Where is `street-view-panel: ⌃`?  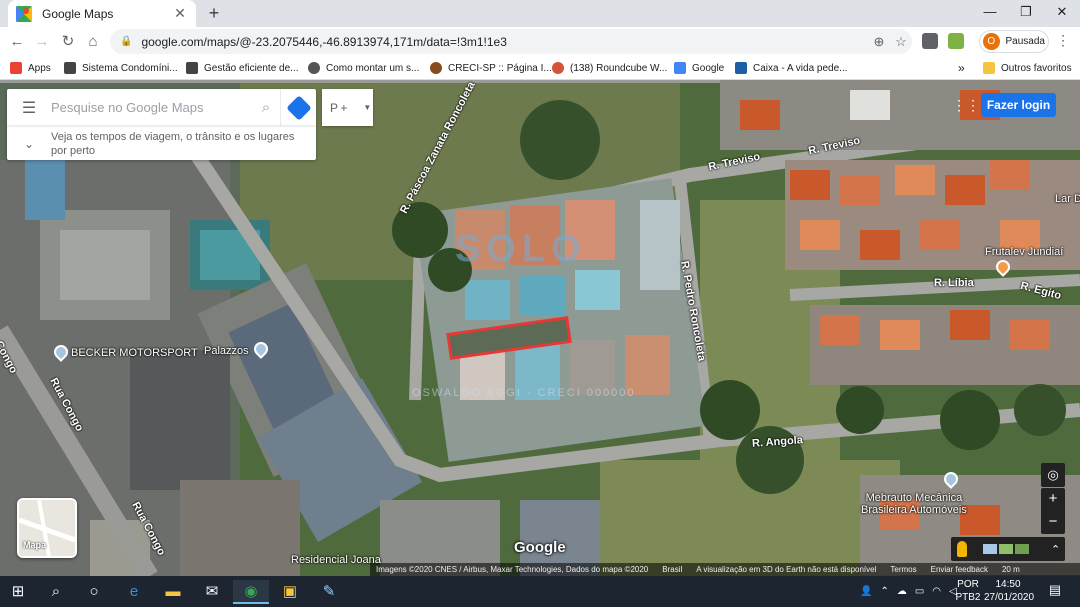
street-view-panel: ⌃ is located at coordinates (1008, 549).